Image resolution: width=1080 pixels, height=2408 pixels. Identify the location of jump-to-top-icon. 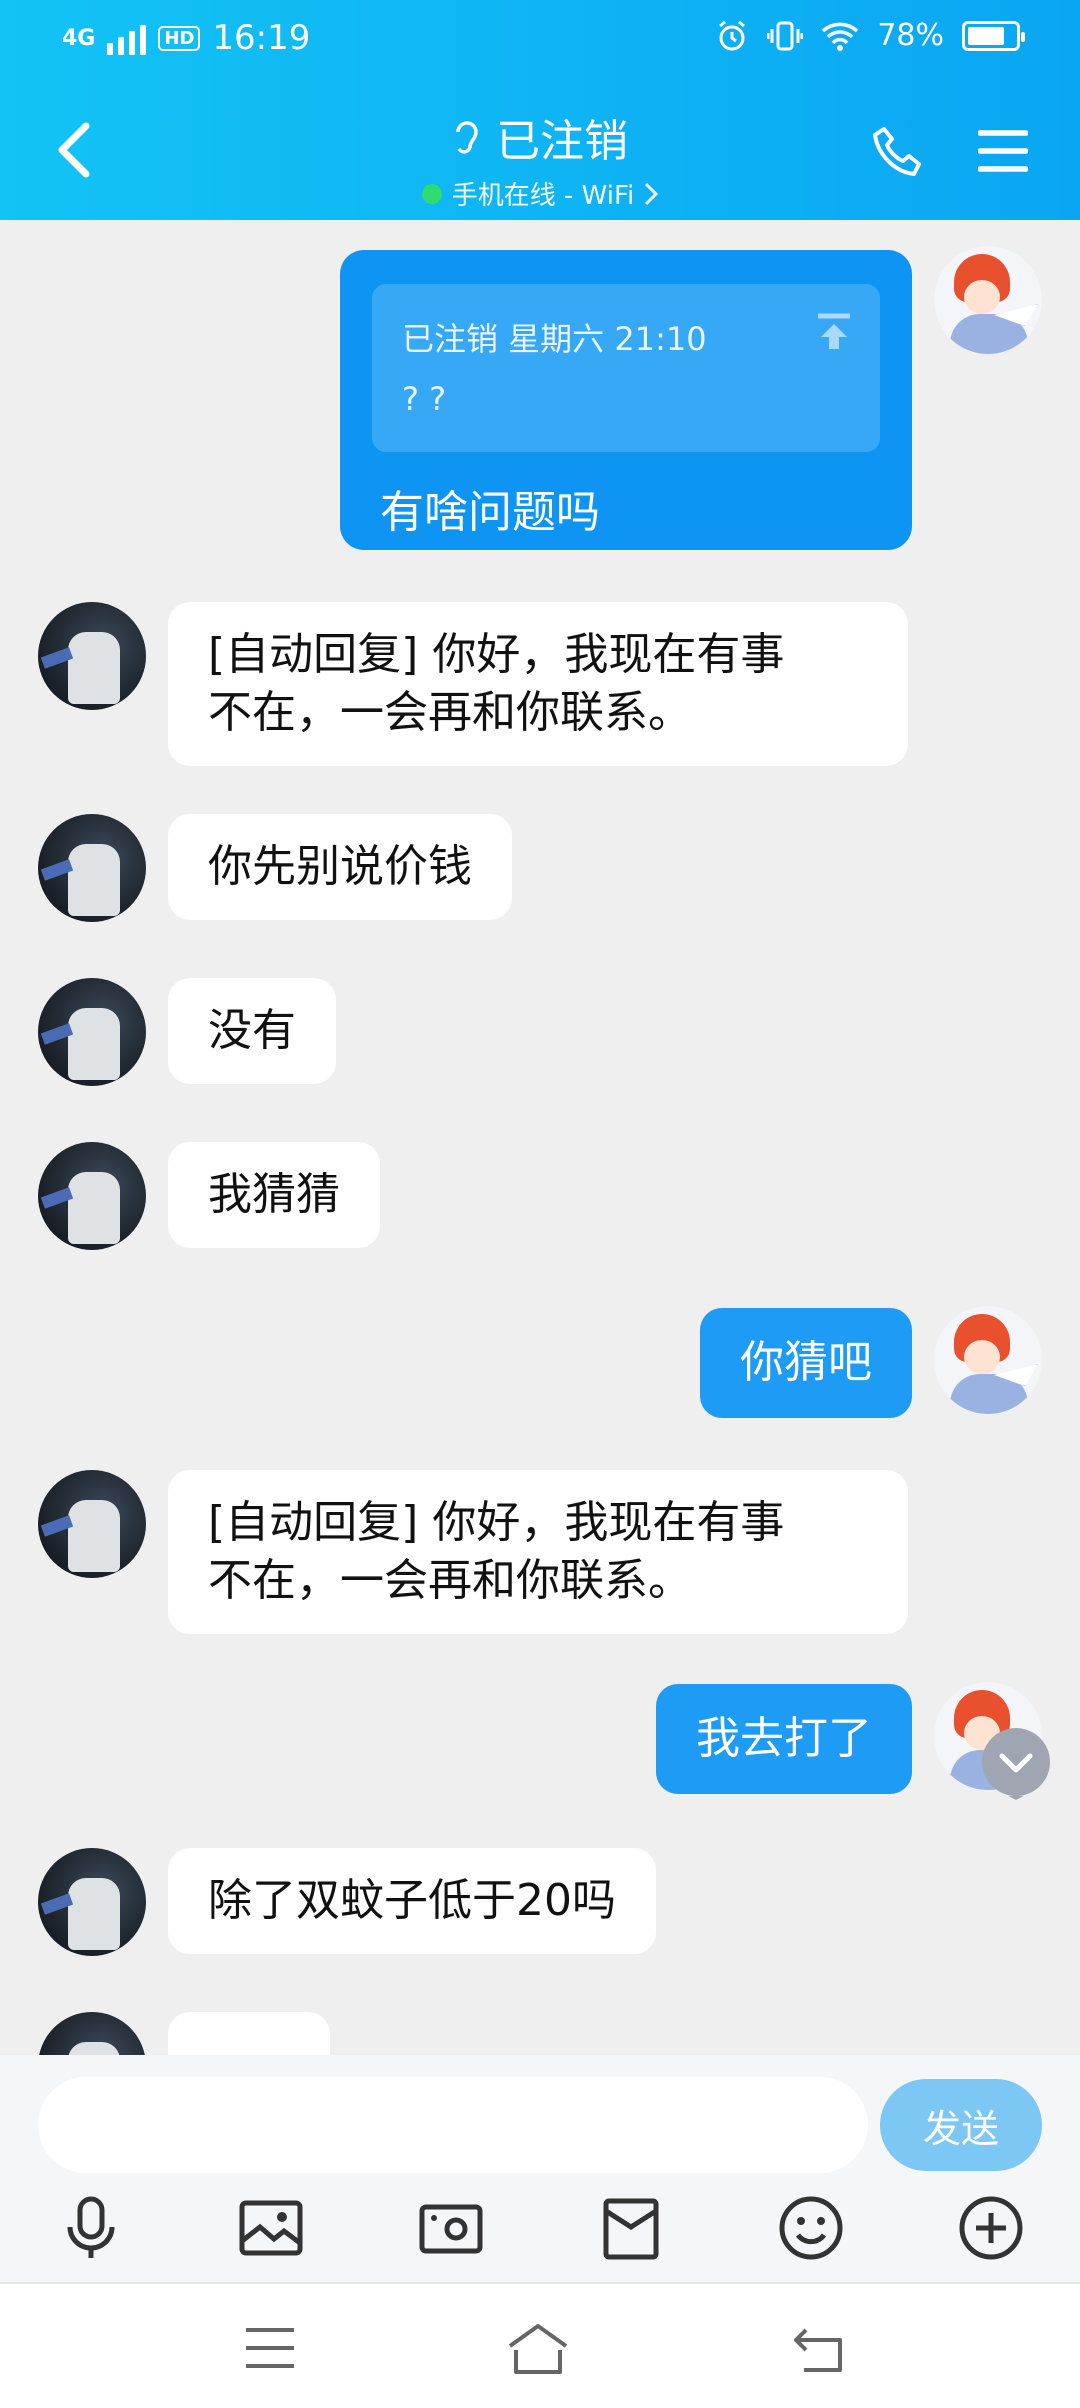
(834, 332).